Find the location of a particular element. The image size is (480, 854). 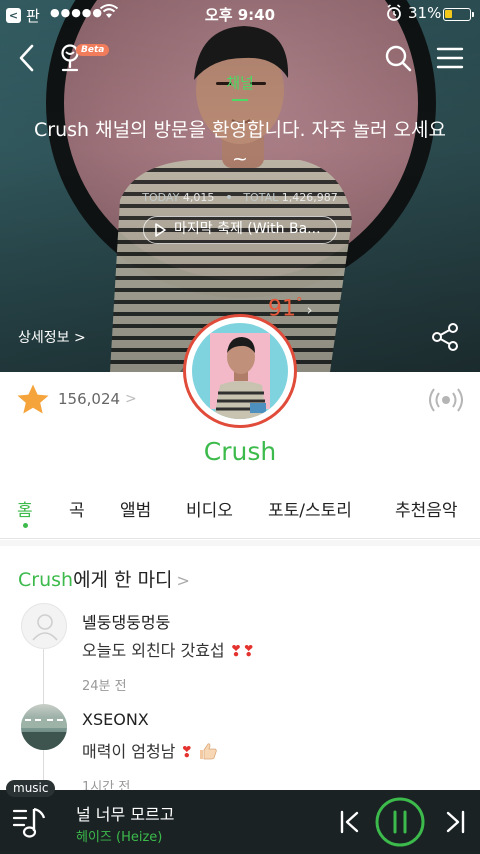

total-label: TOTAL is located at coordinates (261, 197).